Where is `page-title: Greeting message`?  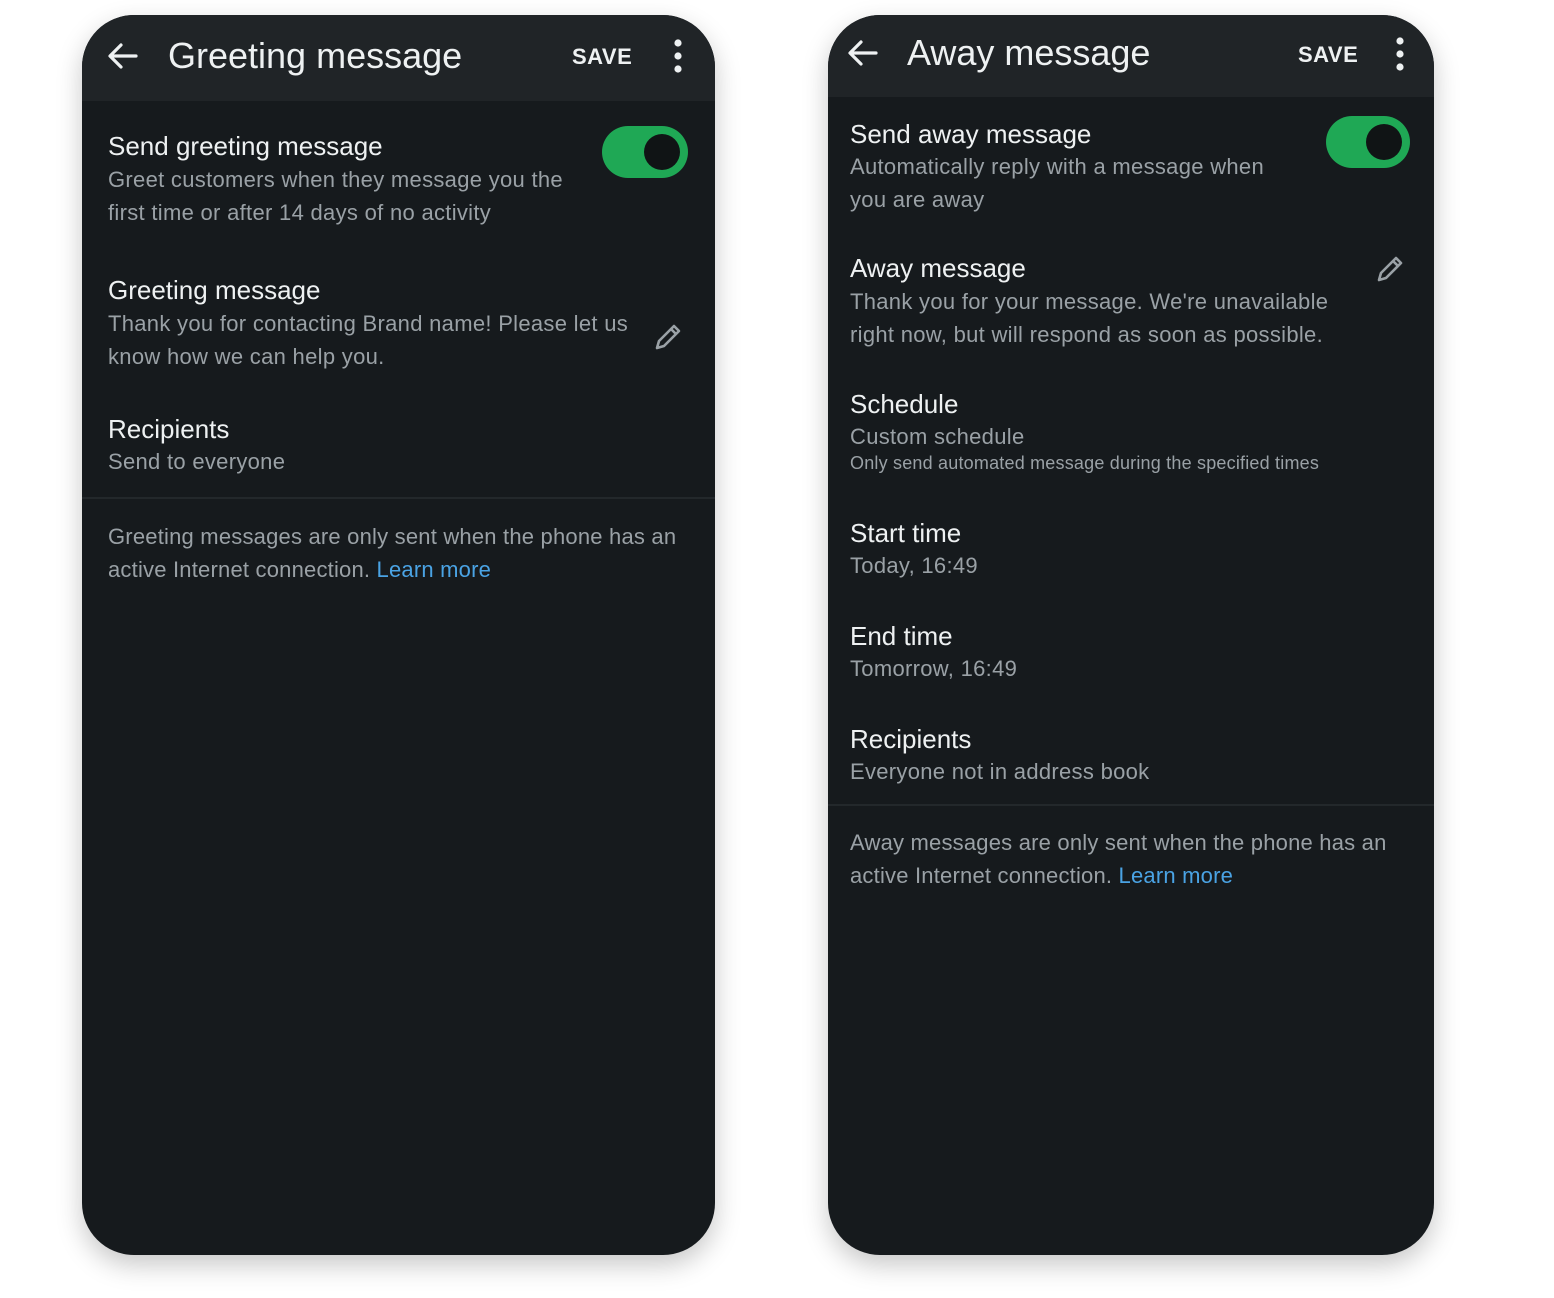 page-title: Greeting message is located at coordinates (315, 55).